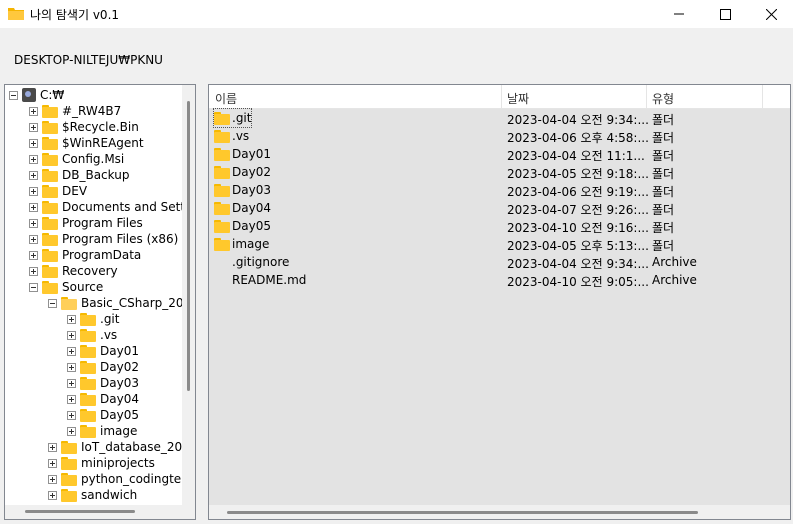 The height and width of the screenshot is (524, 793). What do you see at coordinates (499, 172) in the screenshot?
I see `list-item: Day02 2023-04-05 오전 9:18:... 폴더` at bounding box center [499, 172].